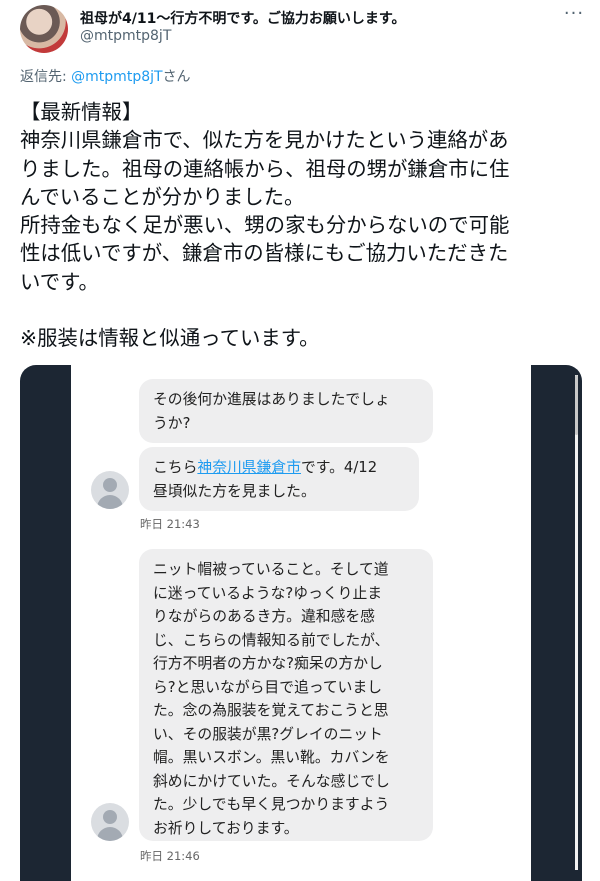  Describe the element at coordinates (574, 14) in the screenshot. I see `more-horizontal-icon: ···` at that location.